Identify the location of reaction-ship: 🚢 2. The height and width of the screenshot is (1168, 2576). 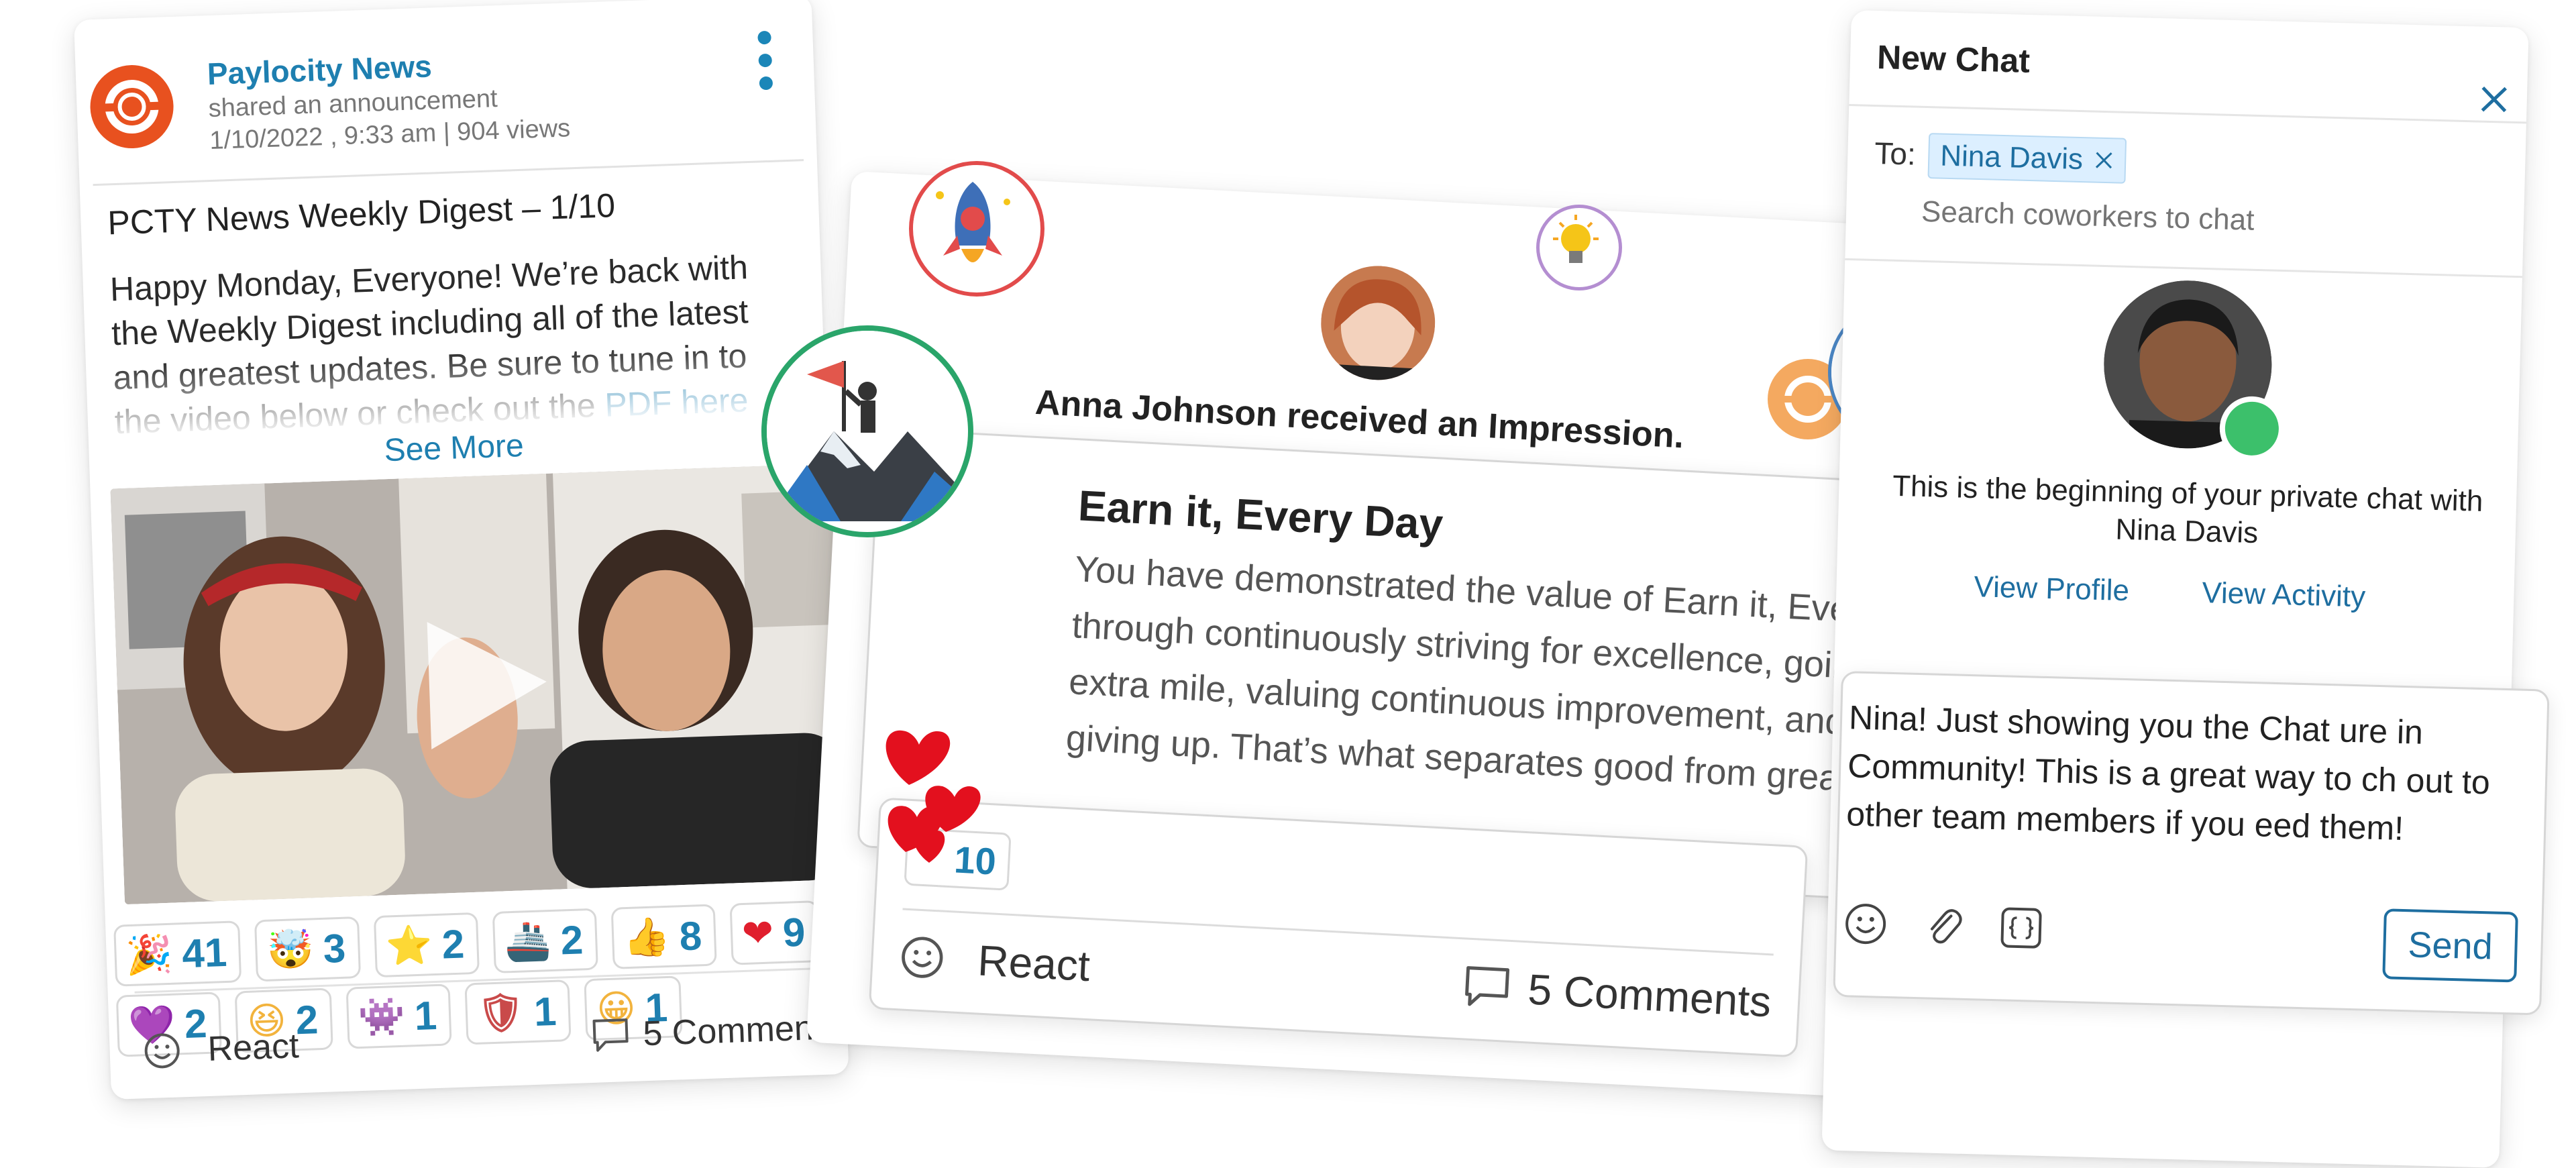
(545, 940).